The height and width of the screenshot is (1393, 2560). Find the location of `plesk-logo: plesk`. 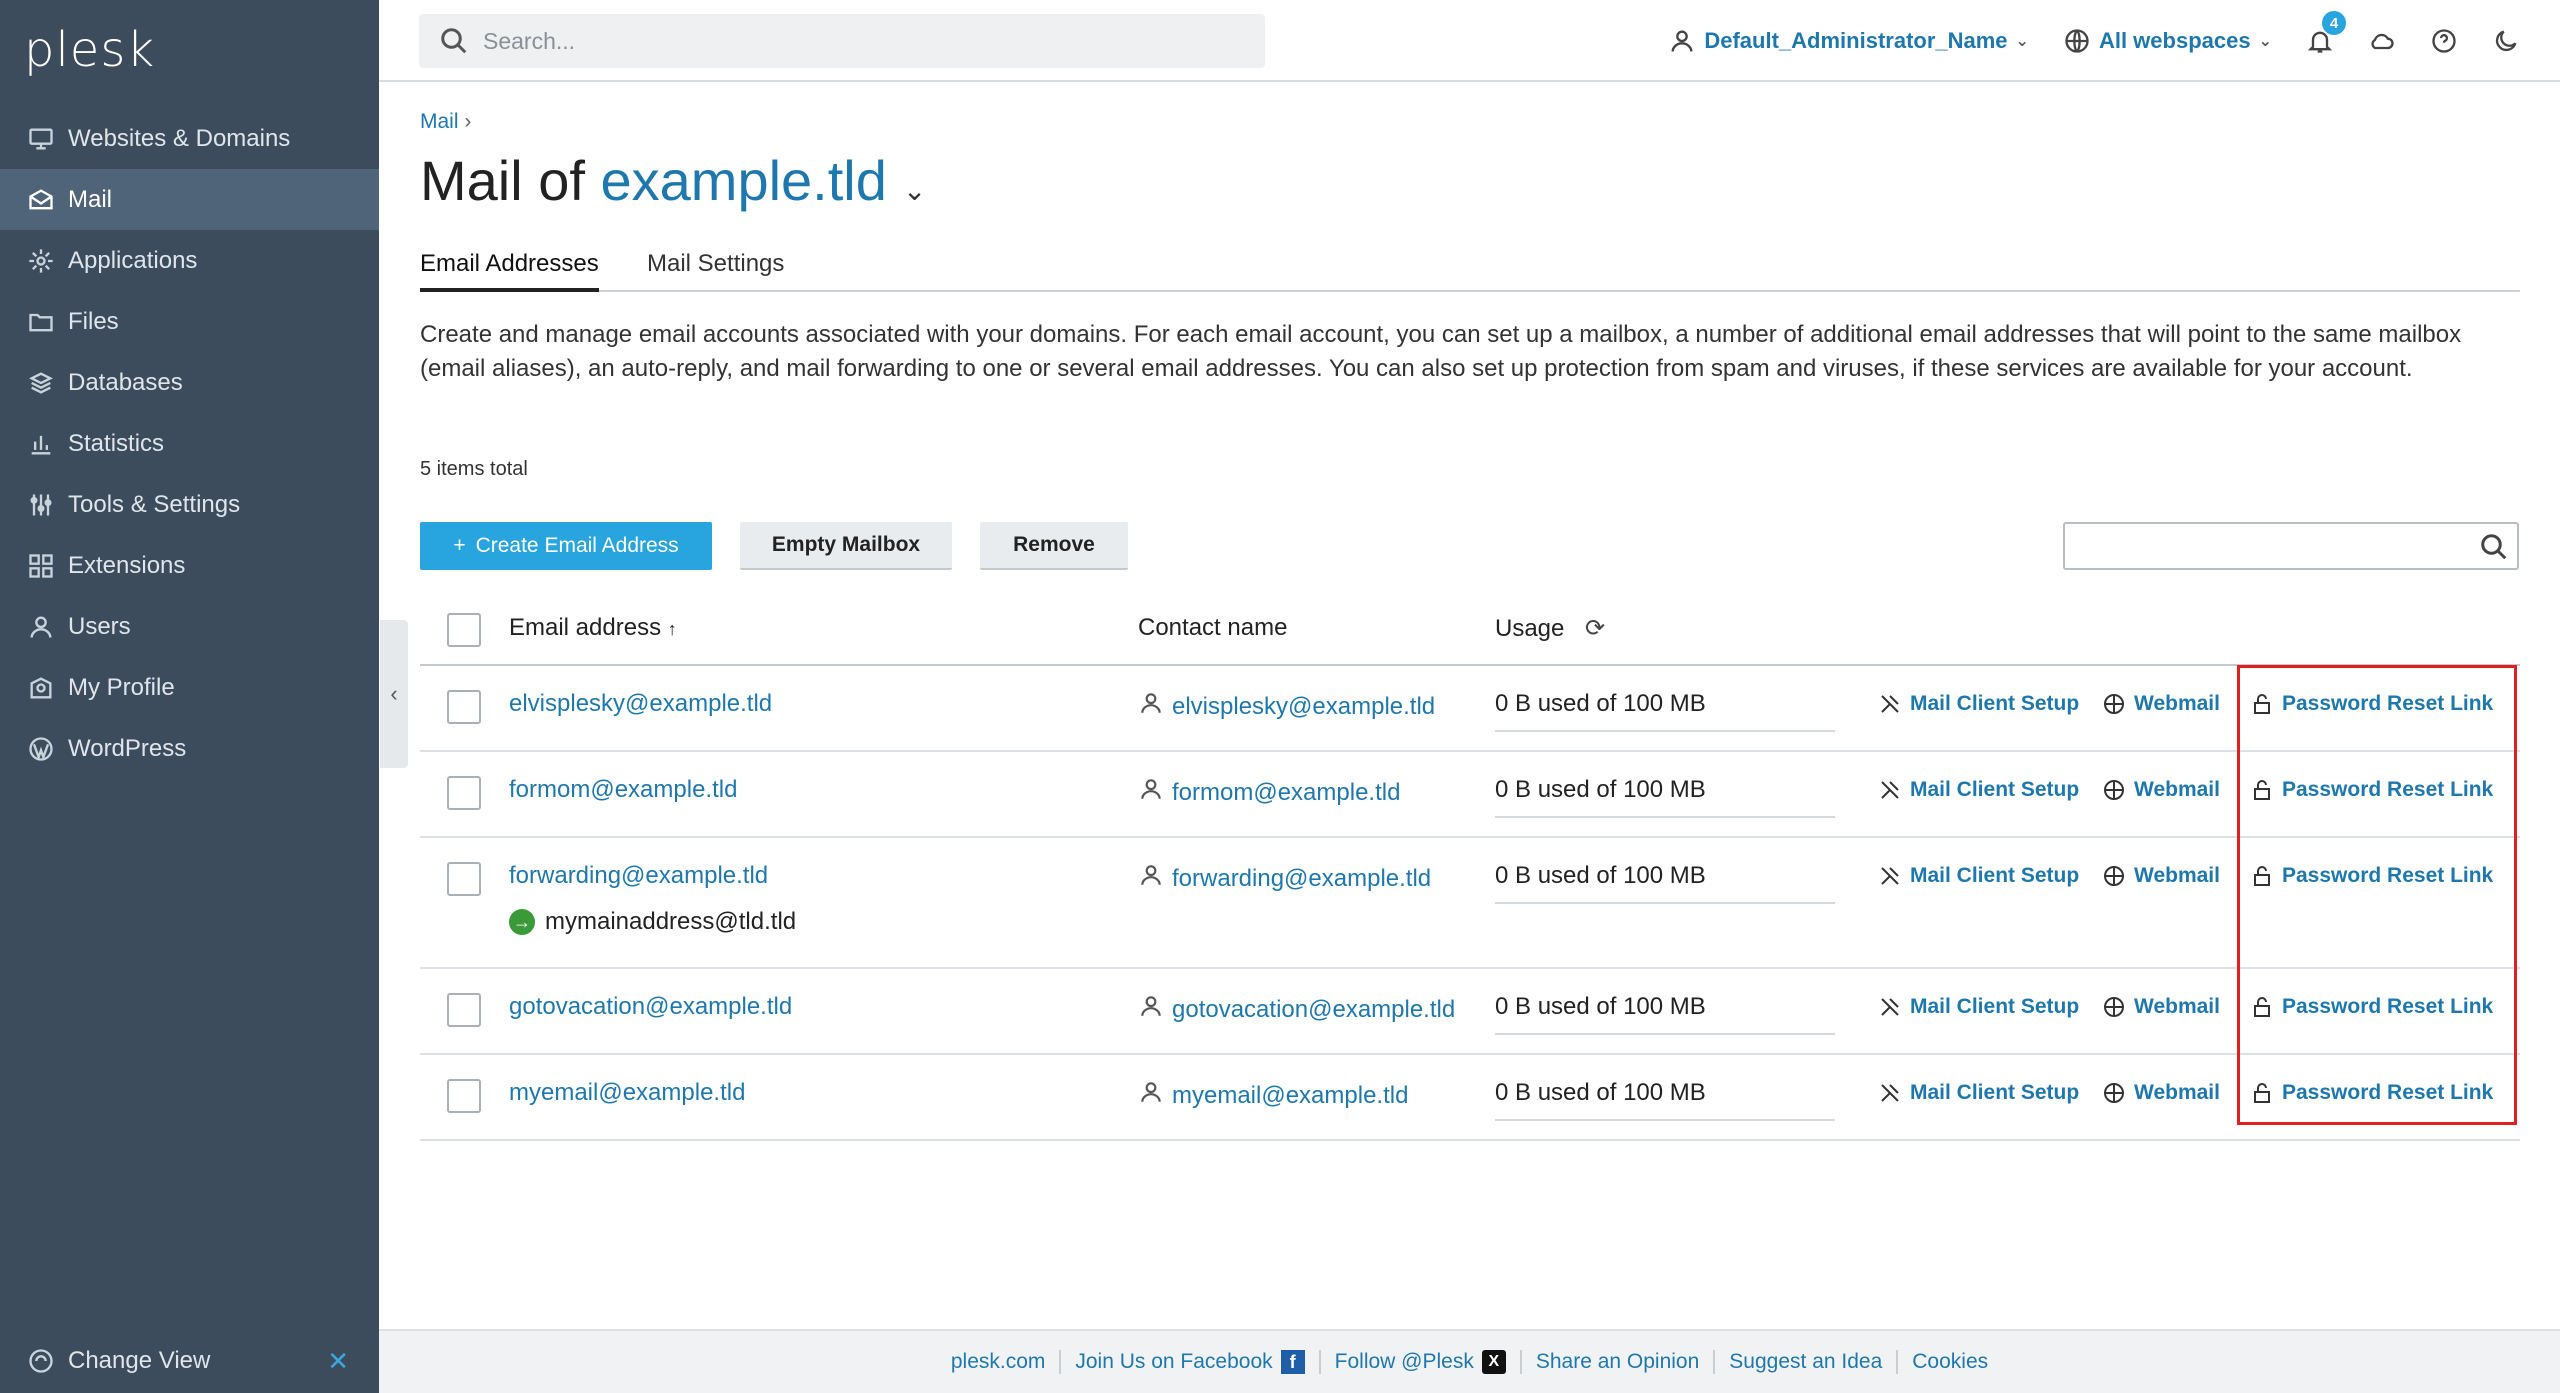

plesk-logo: plesk is located at coordinates (89, 50).